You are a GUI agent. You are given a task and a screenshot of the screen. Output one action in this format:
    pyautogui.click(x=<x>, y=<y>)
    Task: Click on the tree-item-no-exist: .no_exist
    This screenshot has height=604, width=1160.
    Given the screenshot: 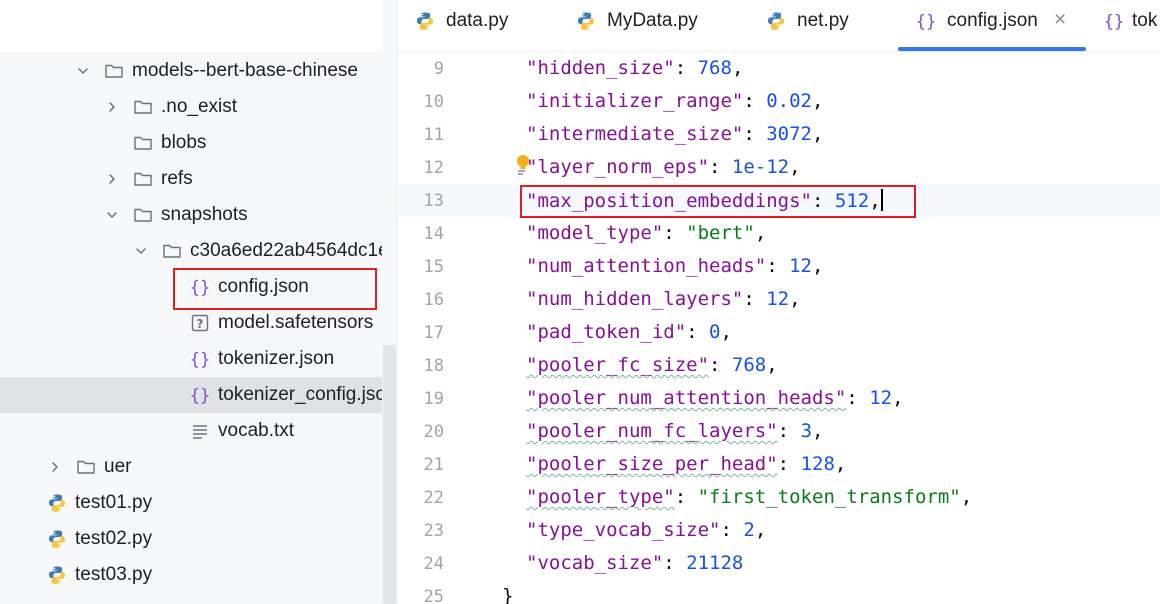 What is the action you would take?
    pyautogui.click(x=191, y=107)
    